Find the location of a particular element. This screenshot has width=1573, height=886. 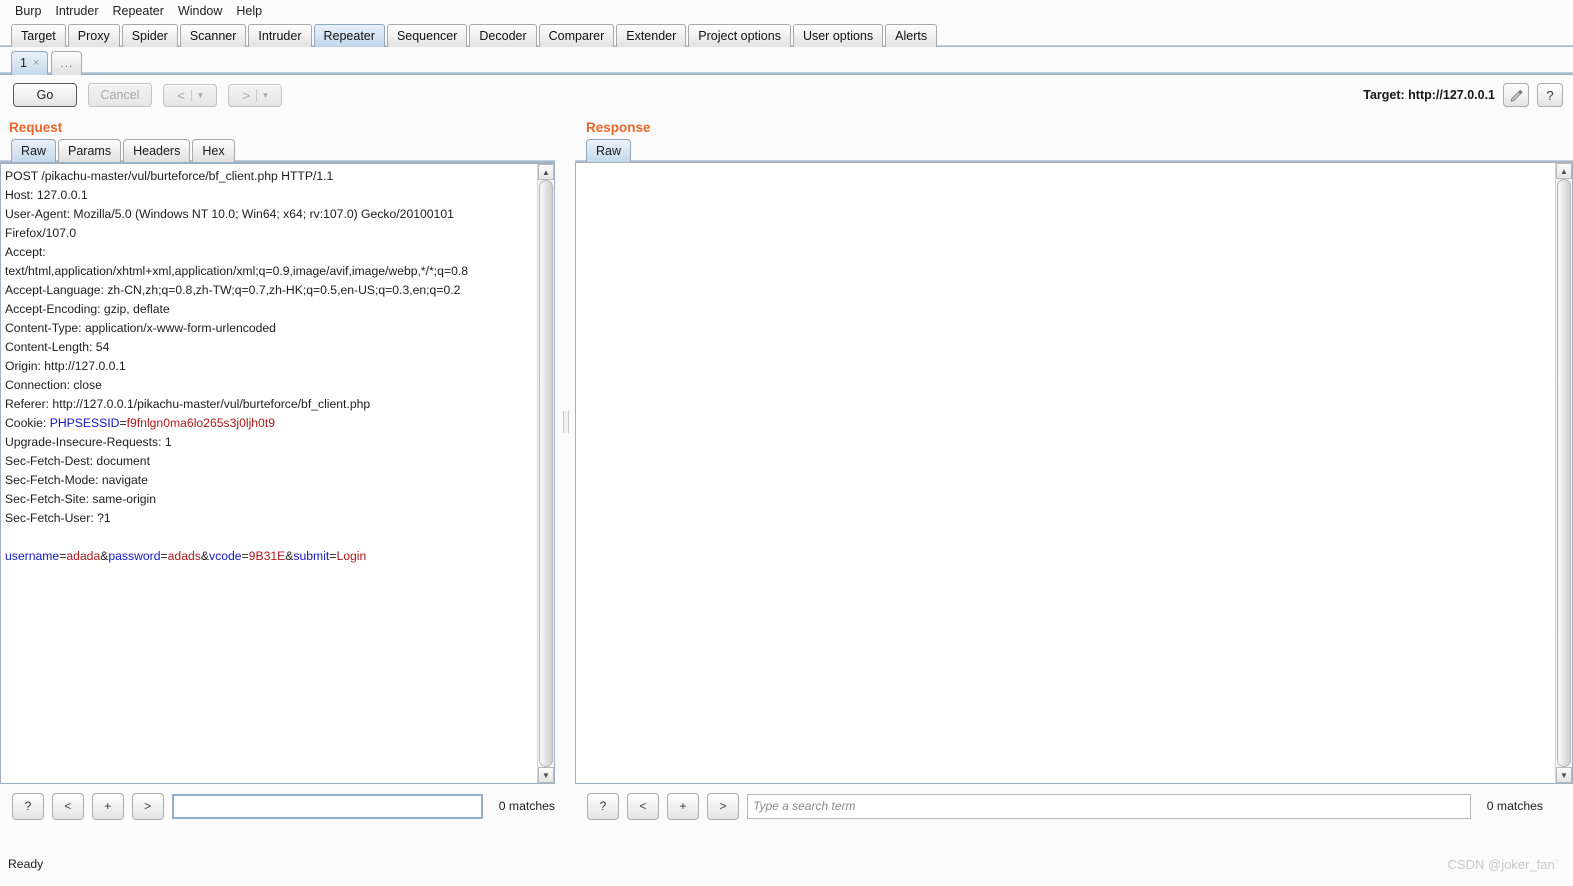

request-line: Connection: close is located at coordinates (53, 385).